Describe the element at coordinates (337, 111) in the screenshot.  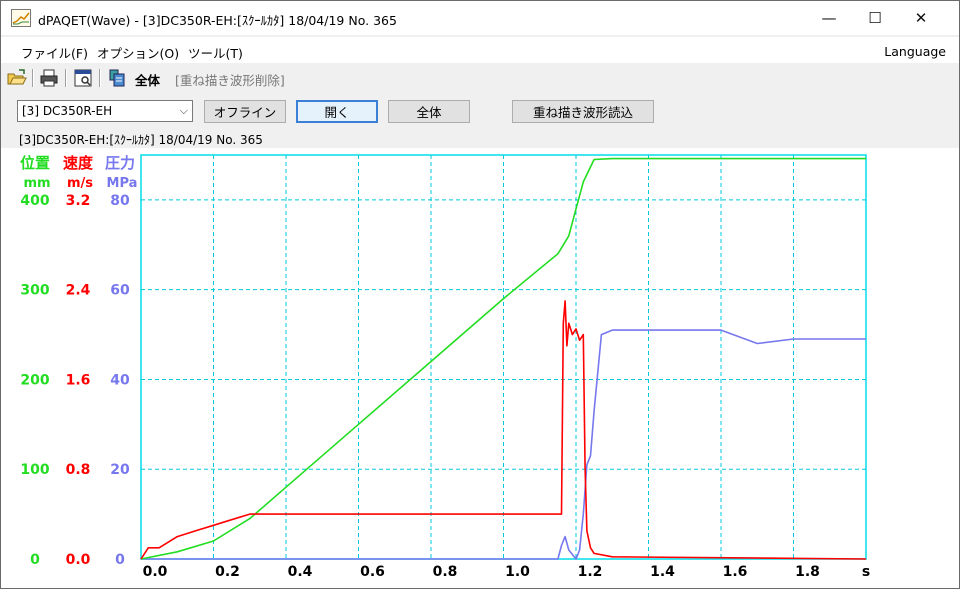
I see `open-button: 開く` at that location.